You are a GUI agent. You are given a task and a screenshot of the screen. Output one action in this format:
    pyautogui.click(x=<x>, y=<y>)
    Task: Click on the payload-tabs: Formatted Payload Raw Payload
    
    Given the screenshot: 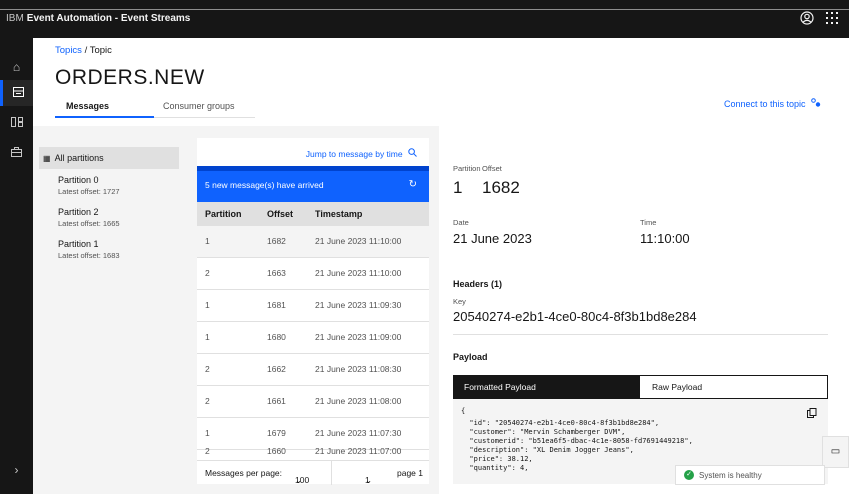 What is the action you would take?
    pyautogui.click(x=640, y=387)
    